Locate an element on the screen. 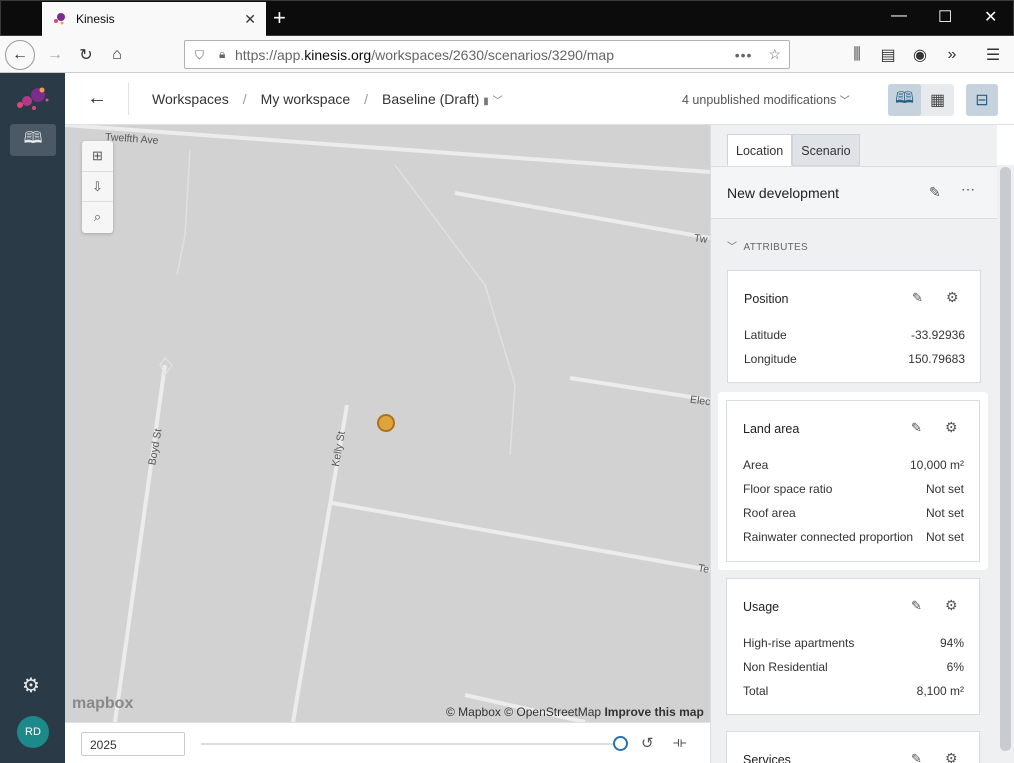 The height and width of the screenshot is (763, 1014). kinesis-logo is located at coordinates (33, 101).